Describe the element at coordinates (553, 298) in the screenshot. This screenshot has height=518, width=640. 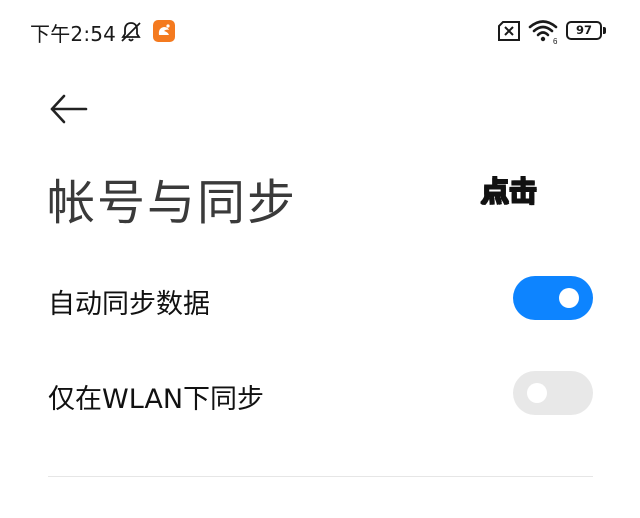
I see `auto-sync-toggle` at that location.